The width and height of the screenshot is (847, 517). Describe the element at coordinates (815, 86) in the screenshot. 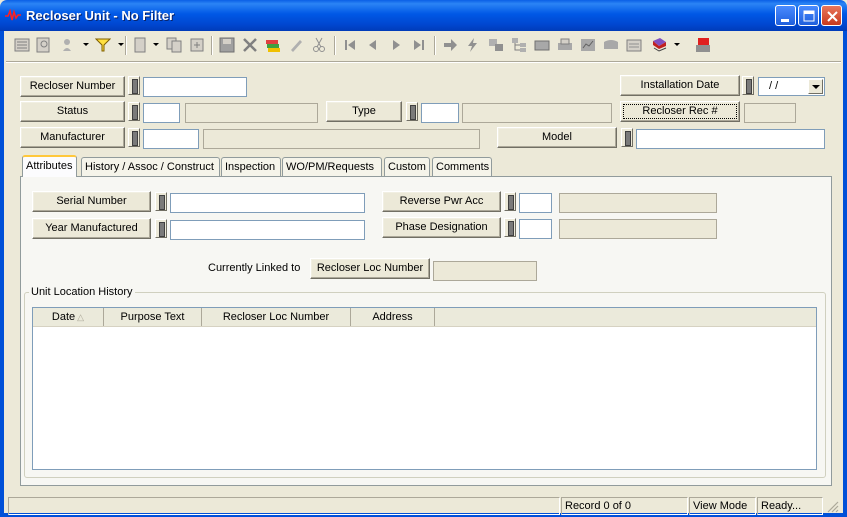

I see `chevron-down-icon` at that location.